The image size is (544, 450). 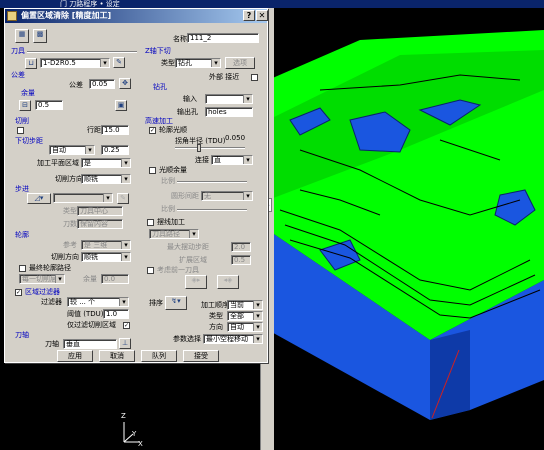 What do you see at coordinates (228, 282) in the screenshot?
I see `trochoid-pattern-b-icon: ◂◈` at bounding box center [228, 282].